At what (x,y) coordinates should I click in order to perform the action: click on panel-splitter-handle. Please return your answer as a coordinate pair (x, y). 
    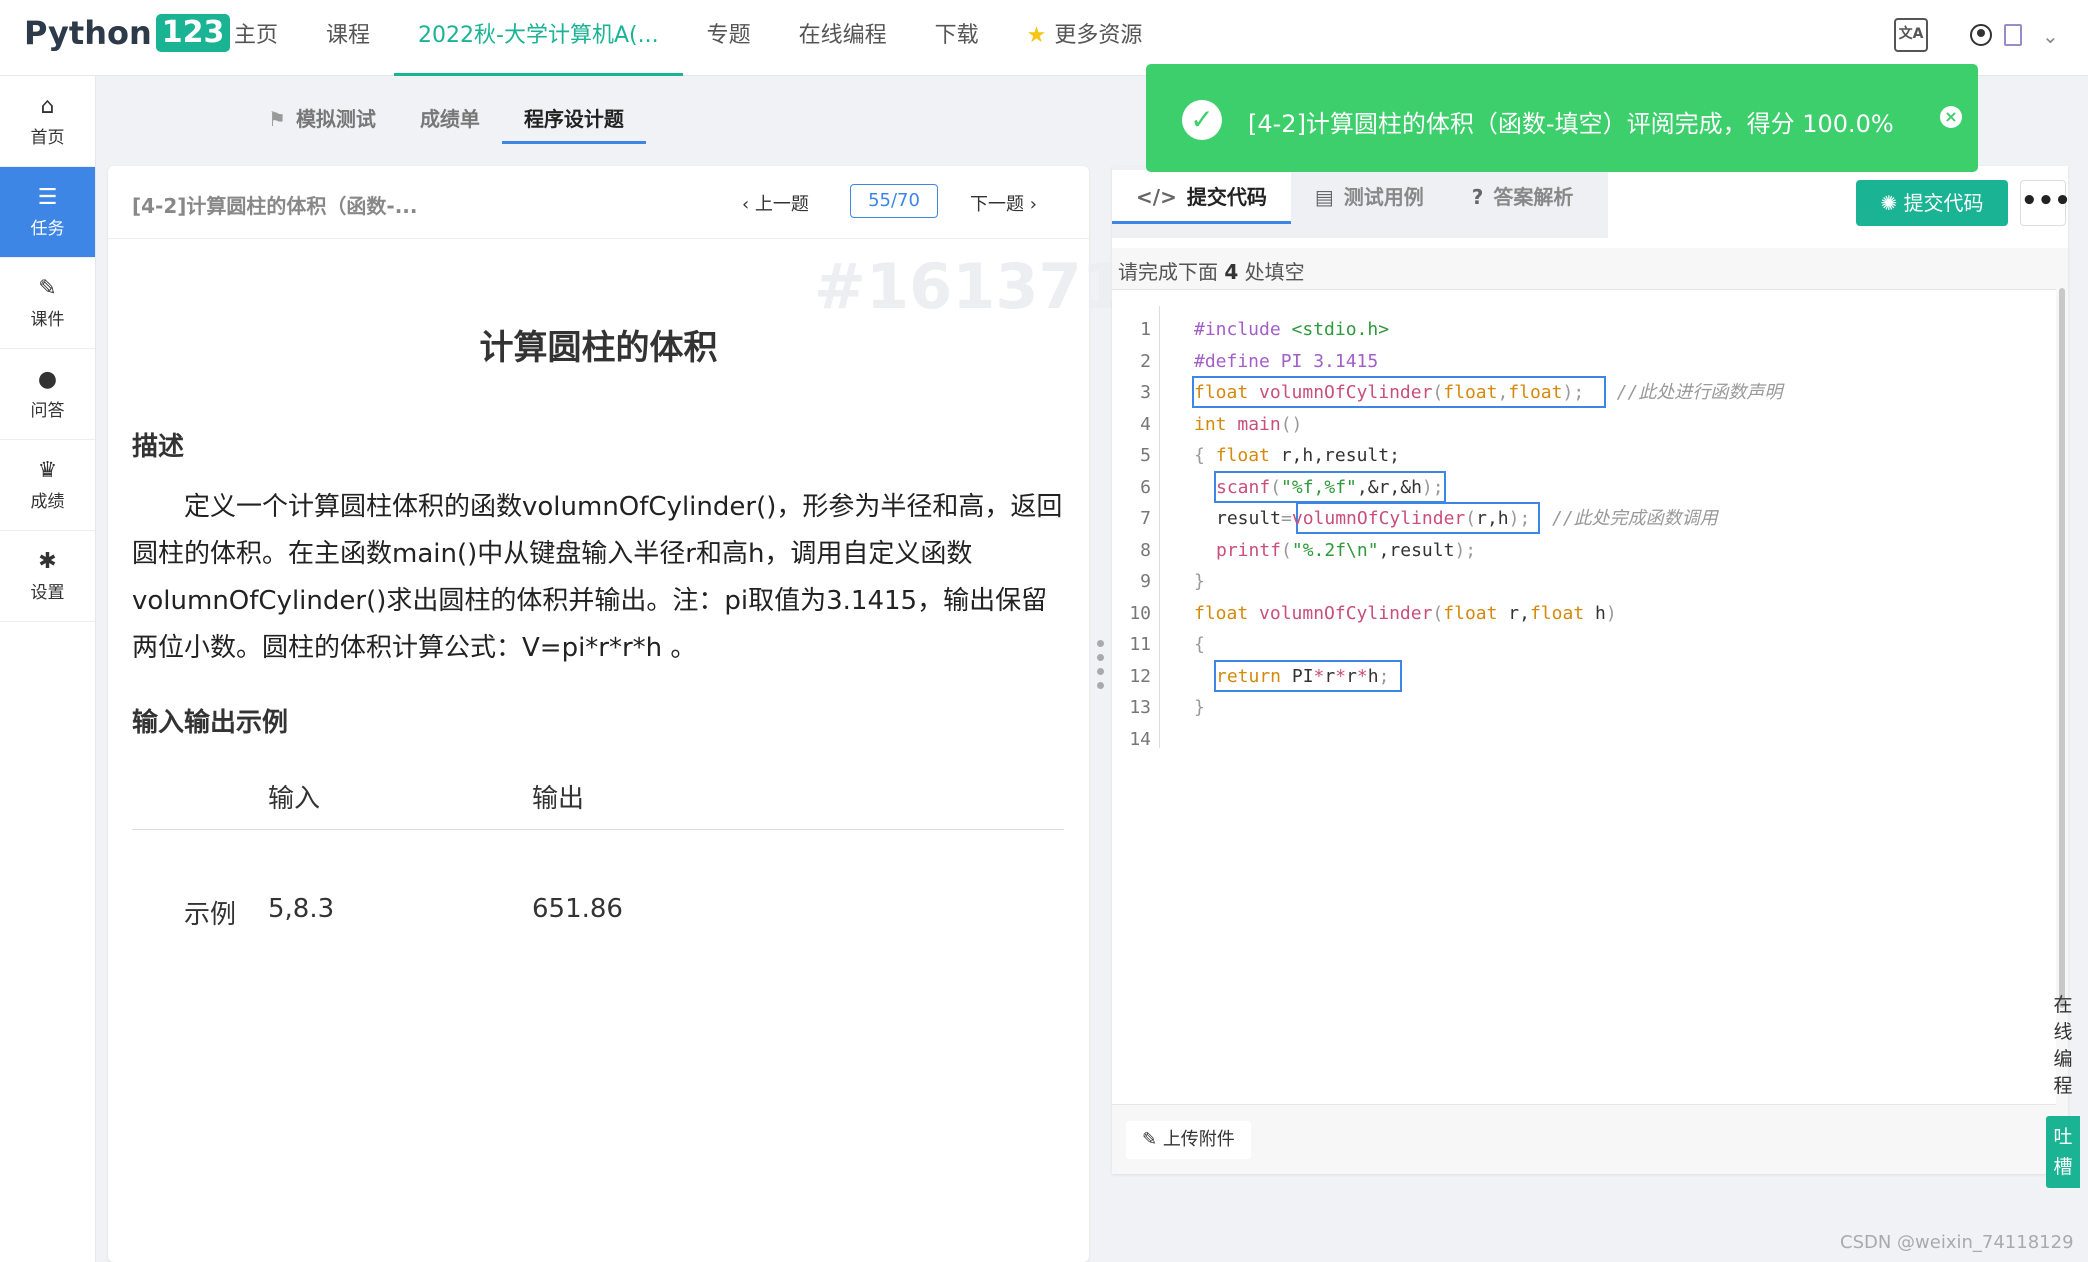
    Looking at the image, I should click on (1100, 670).